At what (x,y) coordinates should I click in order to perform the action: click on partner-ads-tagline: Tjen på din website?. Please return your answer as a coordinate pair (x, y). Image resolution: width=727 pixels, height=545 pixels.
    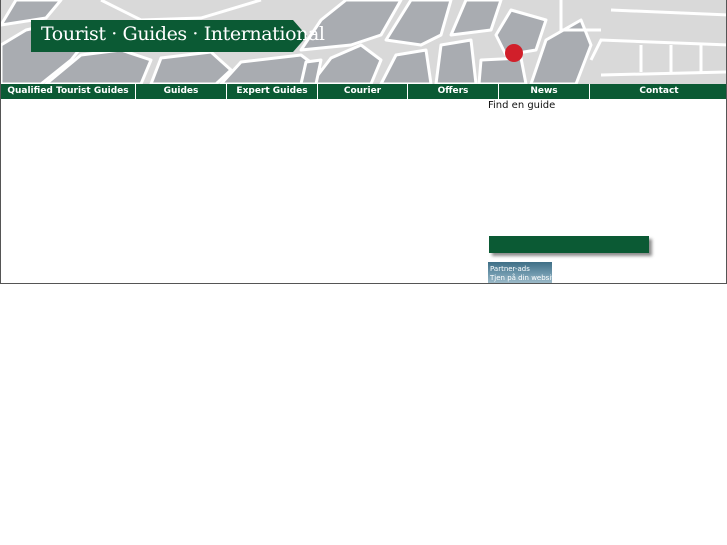
    Looking at the image, I should click on (521, 278).